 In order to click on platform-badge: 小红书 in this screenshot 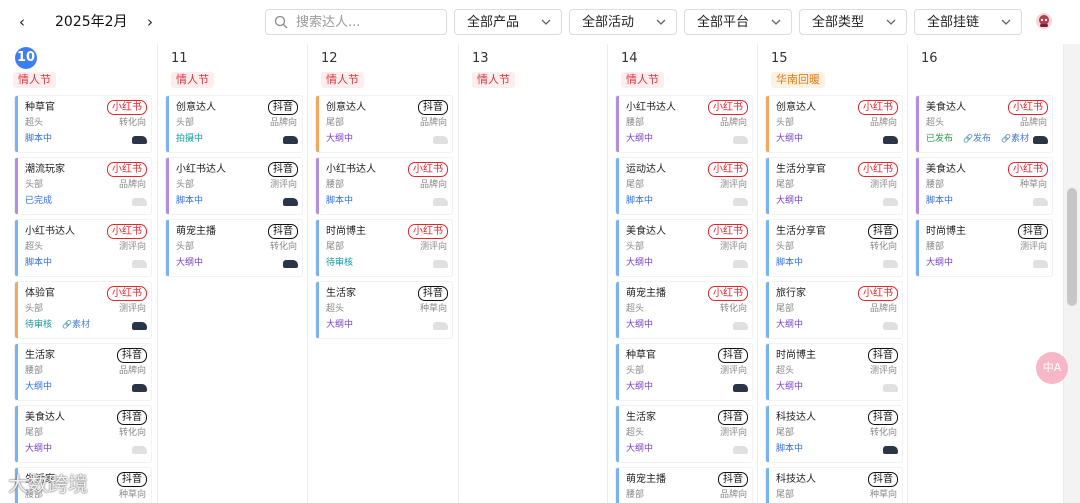, I will do `click(728, 169)`.